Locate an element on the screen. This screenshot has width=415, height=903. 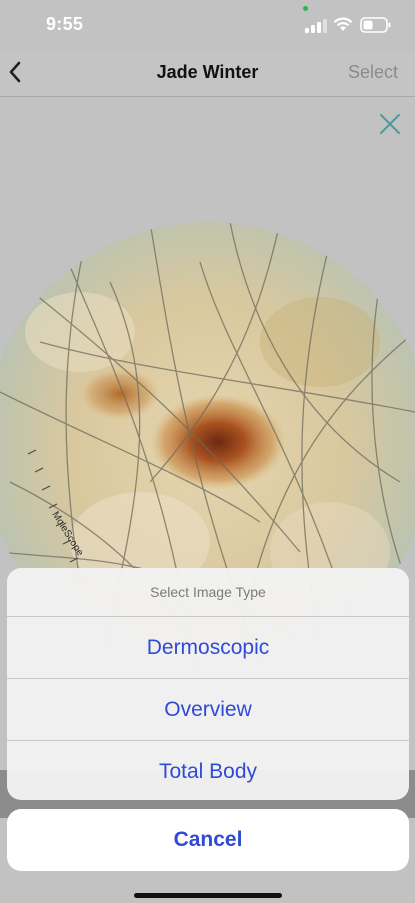
option-total-body: Total Body is located at coordinates (208, 770).